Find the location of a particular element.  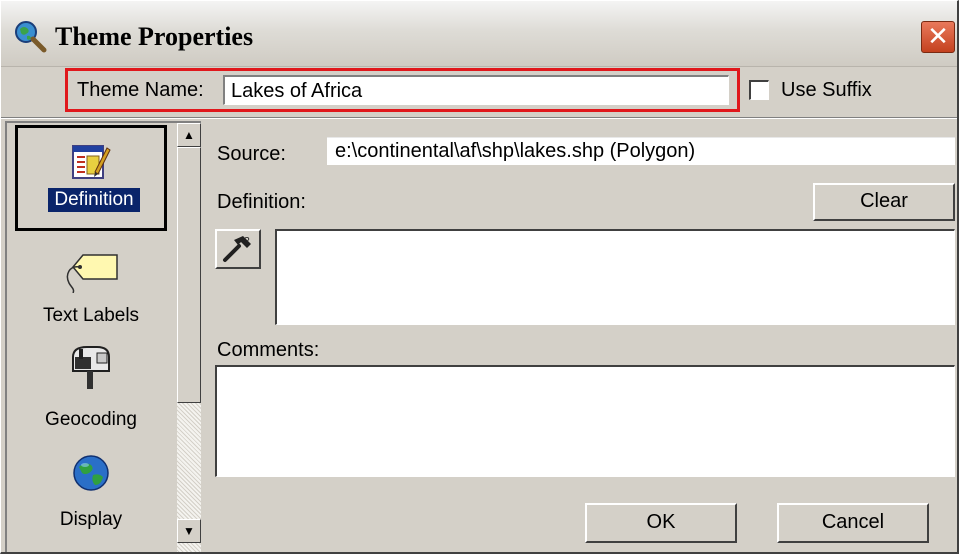

sidebar-item-definition: Definition is located at coordinates (91, 178).